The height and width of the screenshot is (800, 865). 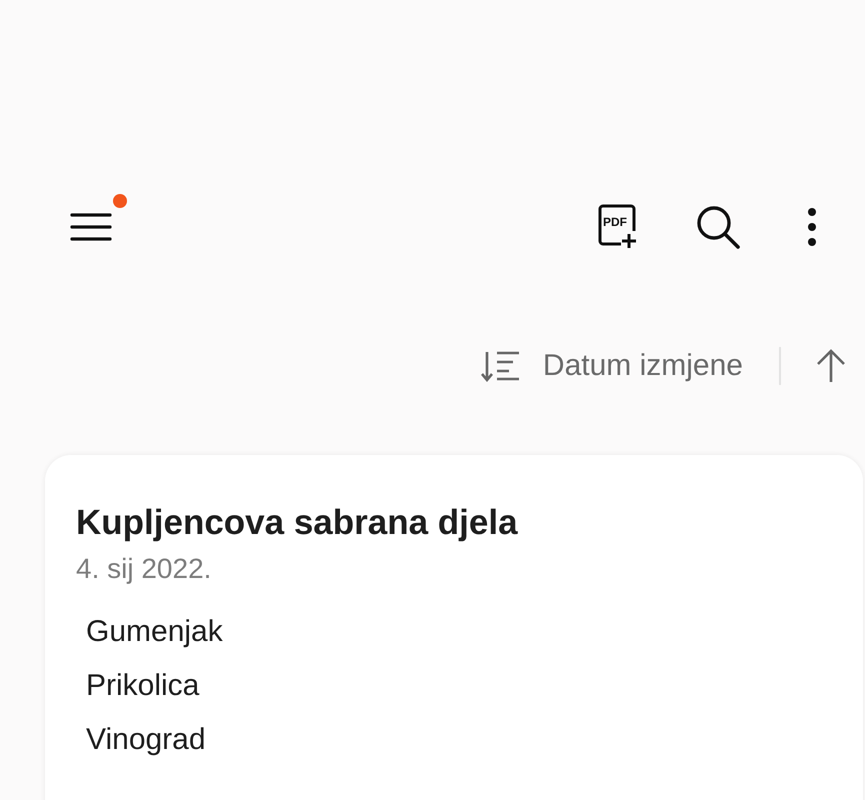 What do you see at coordinates (812, 227) in the screenshot?
I see `more-icon` at bounding box center [812, 227].